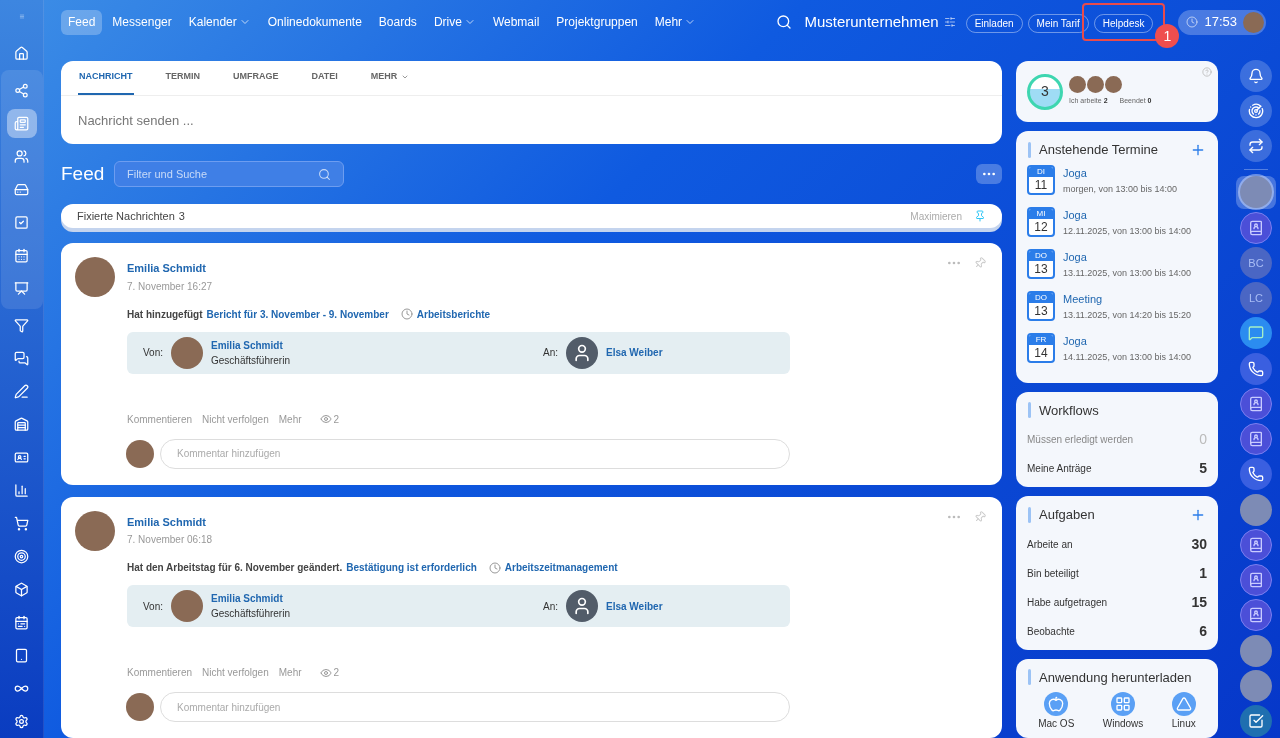  Describe the element at coordinates (256, 78) in the screenshot. I see `composer-tab: UMFRAGE` at that location.